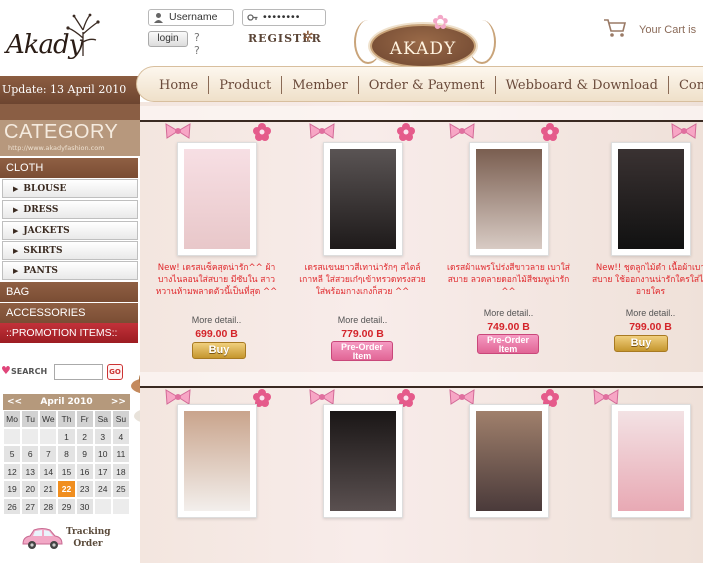 This screenshot has height=563, width=703. Describe the element at coordinates (84, 489) in the screenshot. I see `calendar-day: 23` at that location.